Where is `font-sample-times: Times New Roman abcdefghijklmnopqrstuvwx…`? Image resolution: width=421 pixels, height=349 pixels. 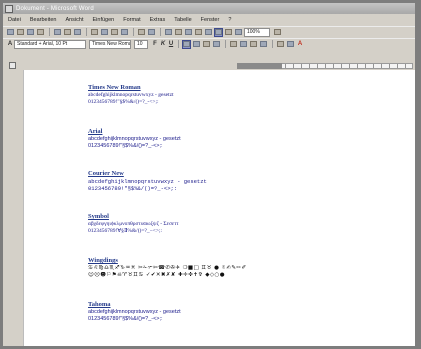 font-sample-times: Times New Roman abcdefghijklmnopqrstuvwx… is located at coordinates (238, 95).